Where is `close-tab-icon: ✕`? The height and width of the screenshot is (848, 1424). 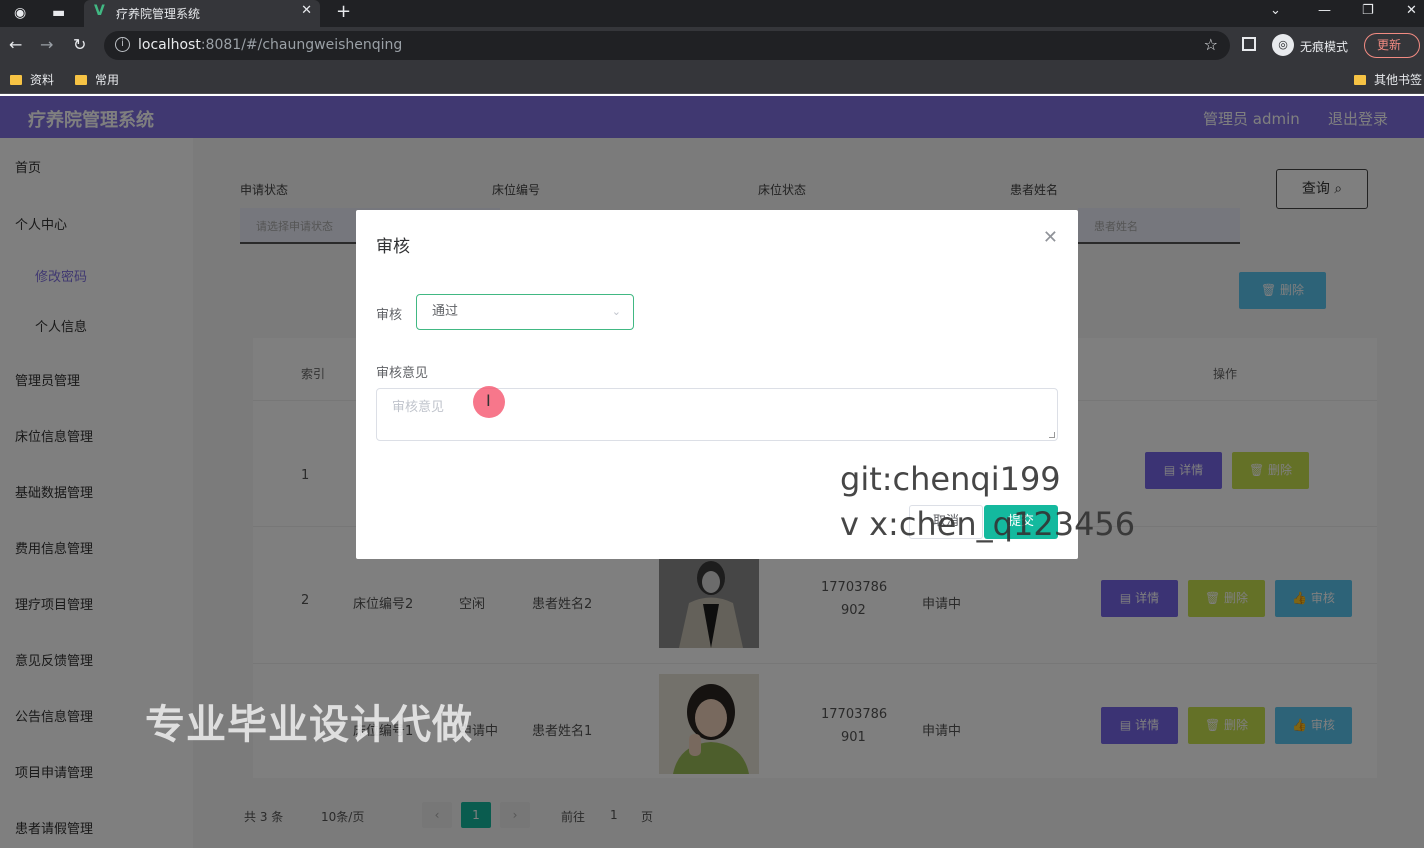
close-tab-icon: ✕ is located at coordinates (306, 10).